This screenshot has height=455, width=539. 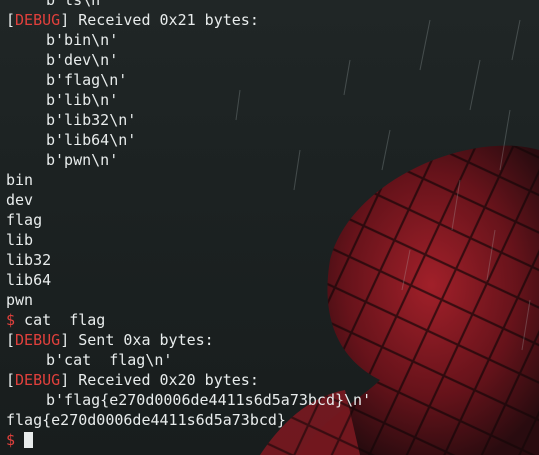 What do you see at coordinates (20, 240) in the screenshot?
I see `output-text: lib` at bounding box center [20, 240].